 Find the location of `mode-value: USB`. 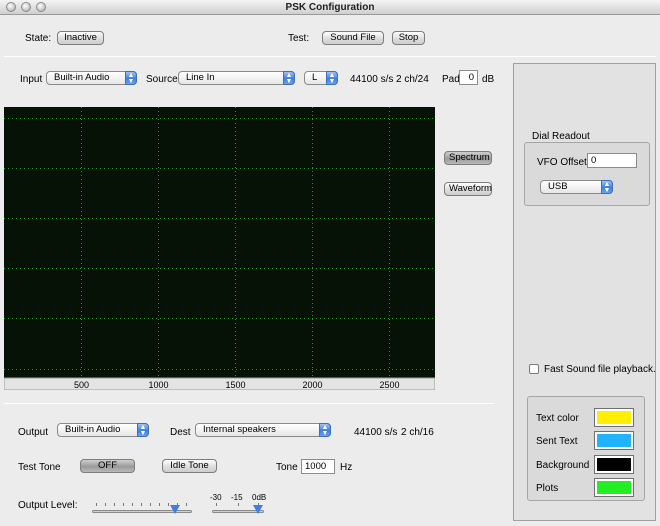

mode-value: USB is located at coordinates (558, 186).